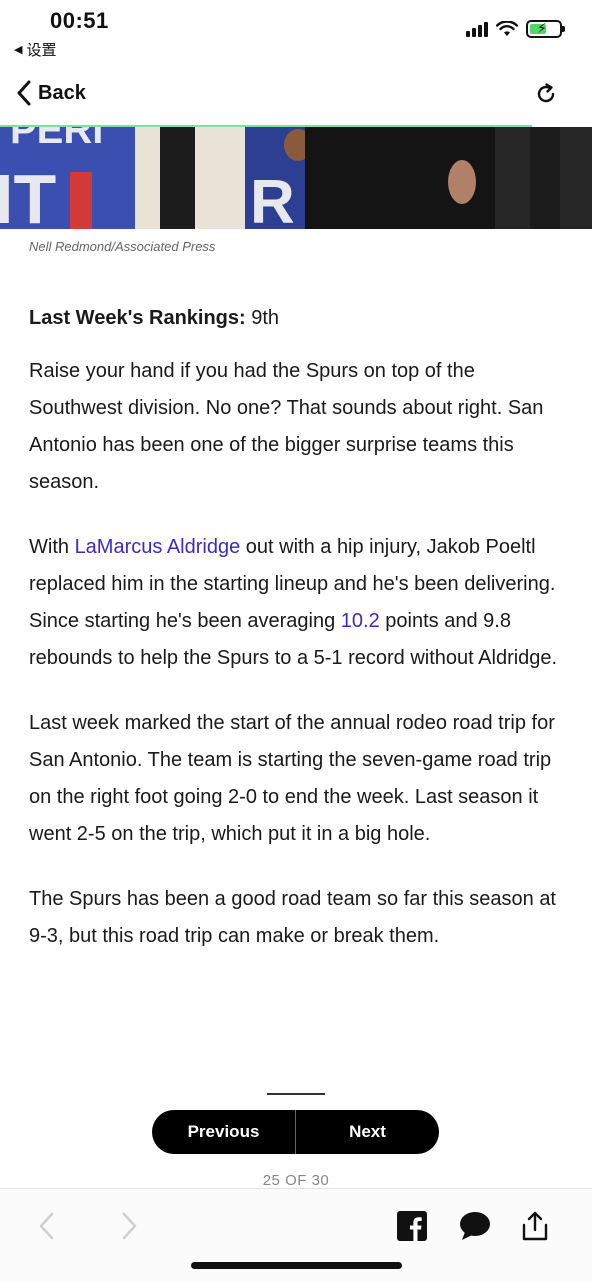  Describe the element at coordinates (41, 50) in the screenshot. I see `back-app-label: 设置` at that location.